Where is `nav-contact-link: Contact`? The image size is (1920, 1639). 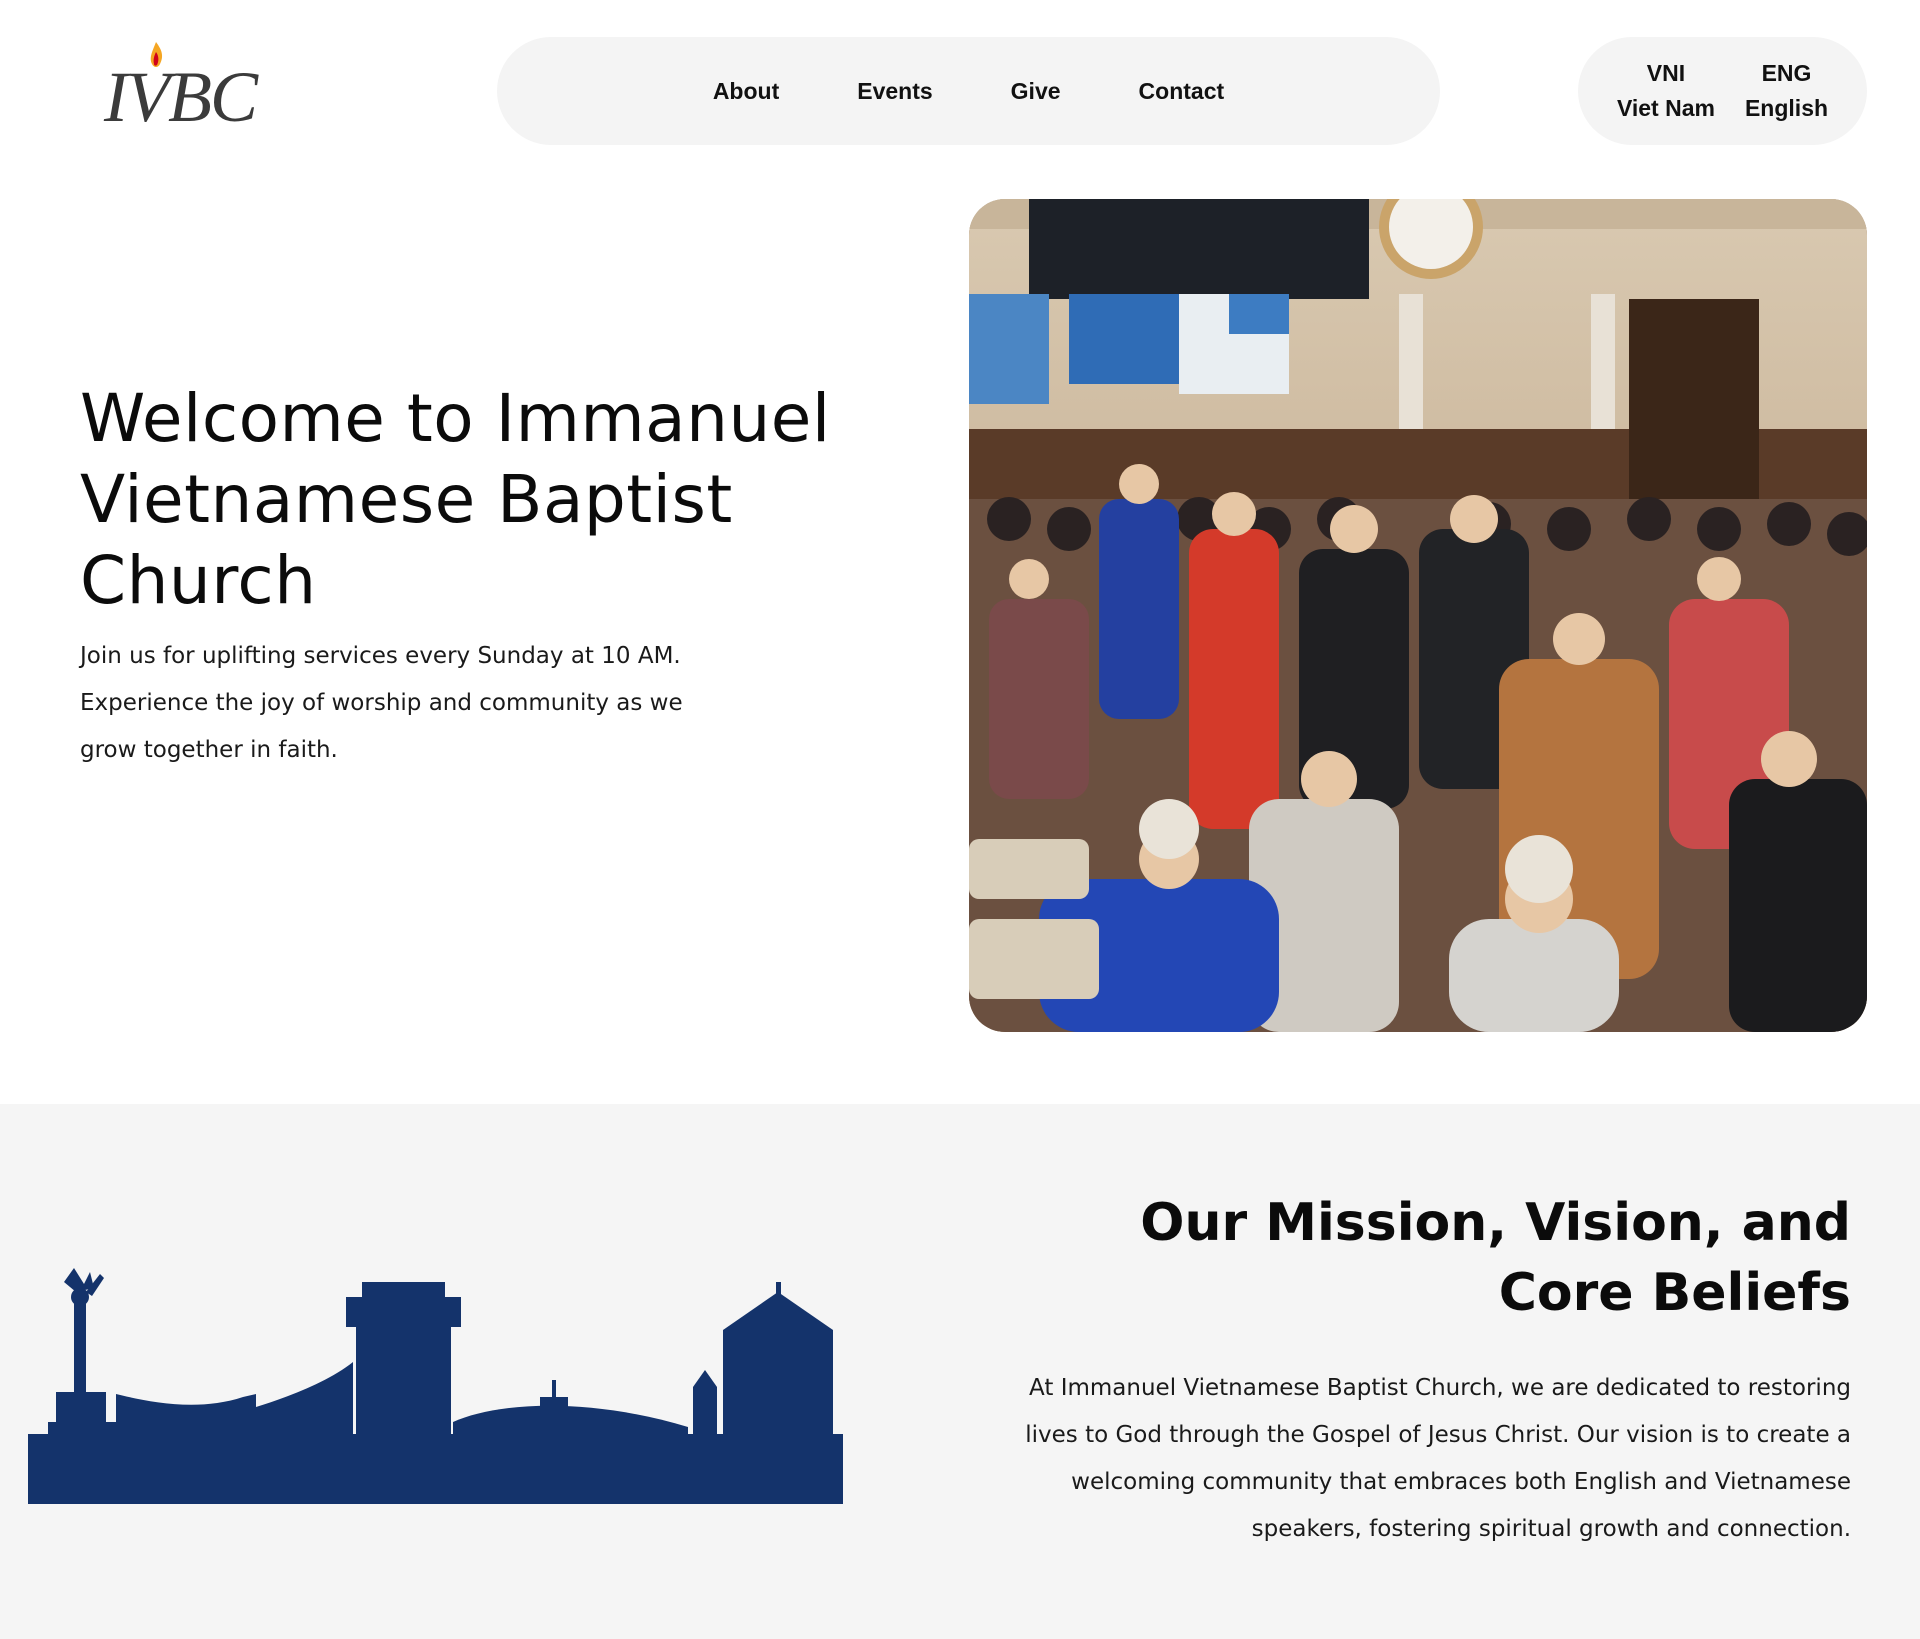
nav-contact-link: Contact is located at coordinates (1182, 91).